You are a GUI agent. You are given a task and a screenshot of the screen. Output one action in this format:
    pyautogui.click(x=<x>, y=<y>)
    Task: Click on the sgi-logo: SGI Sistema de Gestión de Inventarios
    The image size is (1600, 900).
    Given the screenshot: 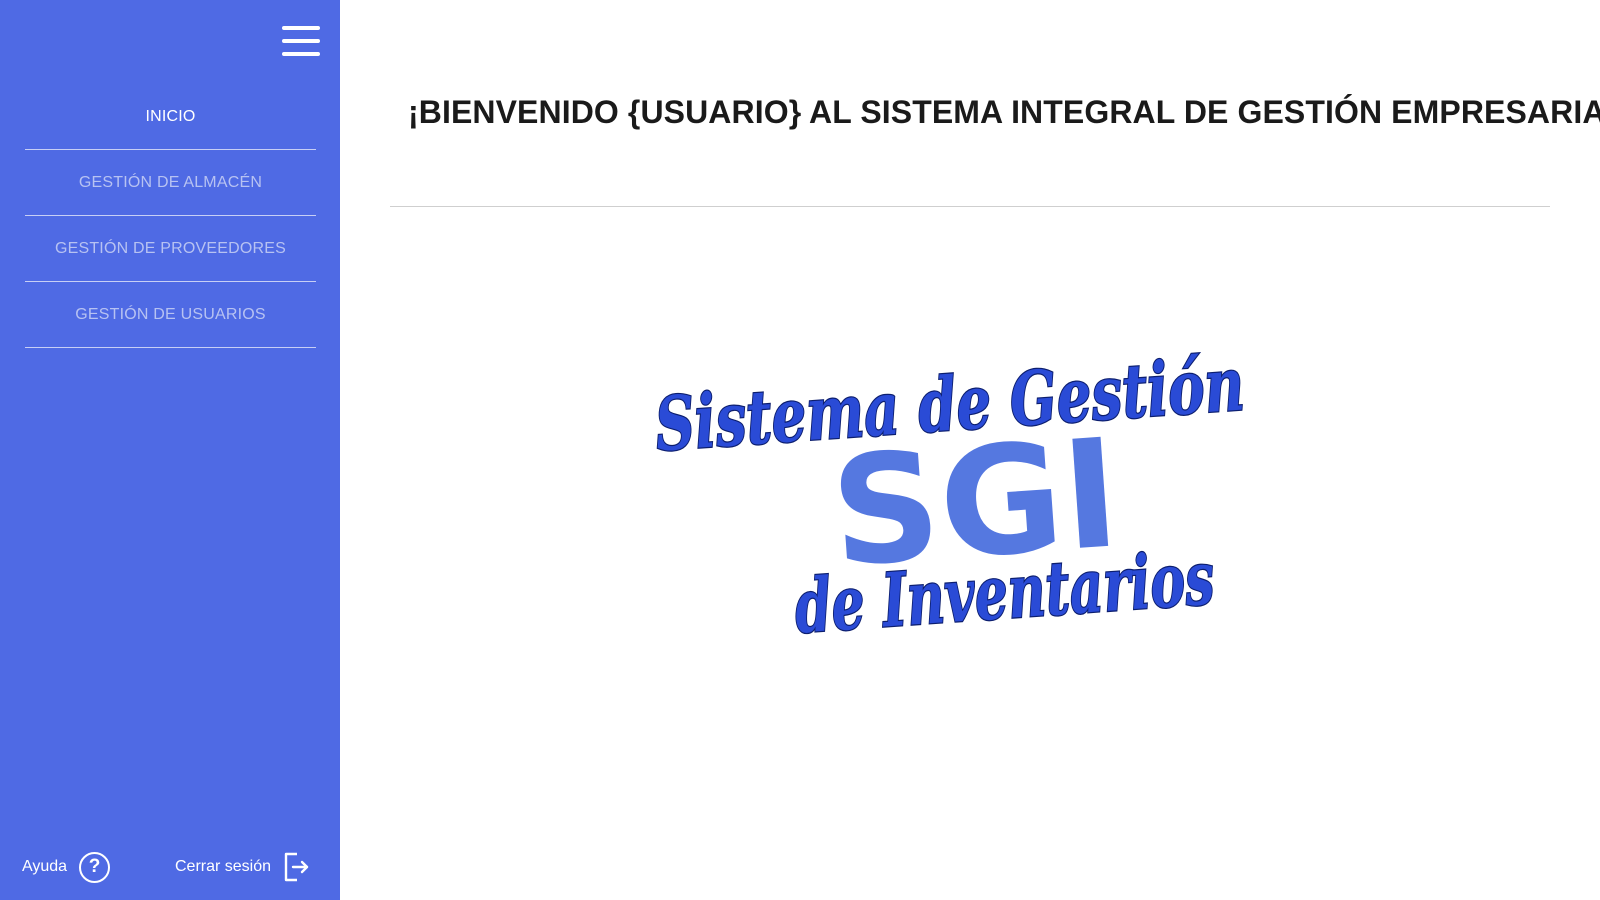 What is the action you would take?
    pyautogui.click(x=965, y=495)
    